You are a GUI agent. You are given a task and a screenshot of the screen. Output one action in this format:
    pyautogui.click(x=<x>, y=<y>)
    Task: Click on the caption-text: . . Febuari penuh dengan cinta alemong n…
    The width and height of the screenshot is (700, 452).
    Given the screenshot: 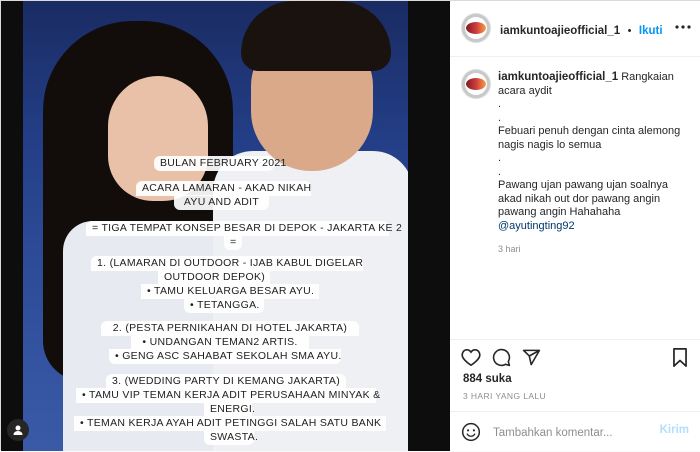 What is the action you would take?
    pyautogui.click(x=589, y=124)
    